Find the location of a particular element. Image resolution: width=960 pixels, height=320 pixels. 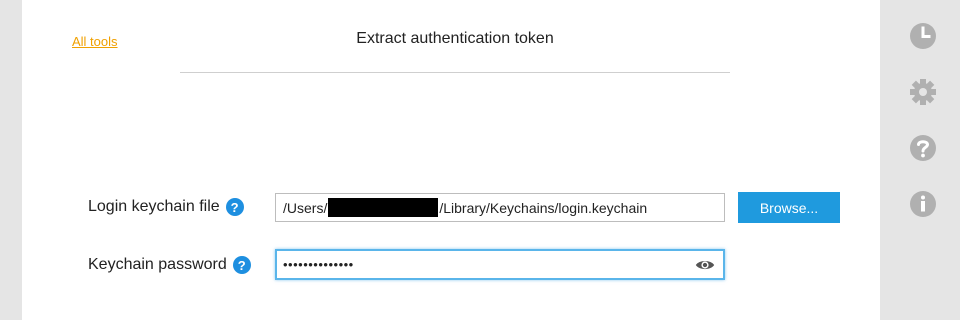

show-password-eye-icon is located at coordinates (705, 265).